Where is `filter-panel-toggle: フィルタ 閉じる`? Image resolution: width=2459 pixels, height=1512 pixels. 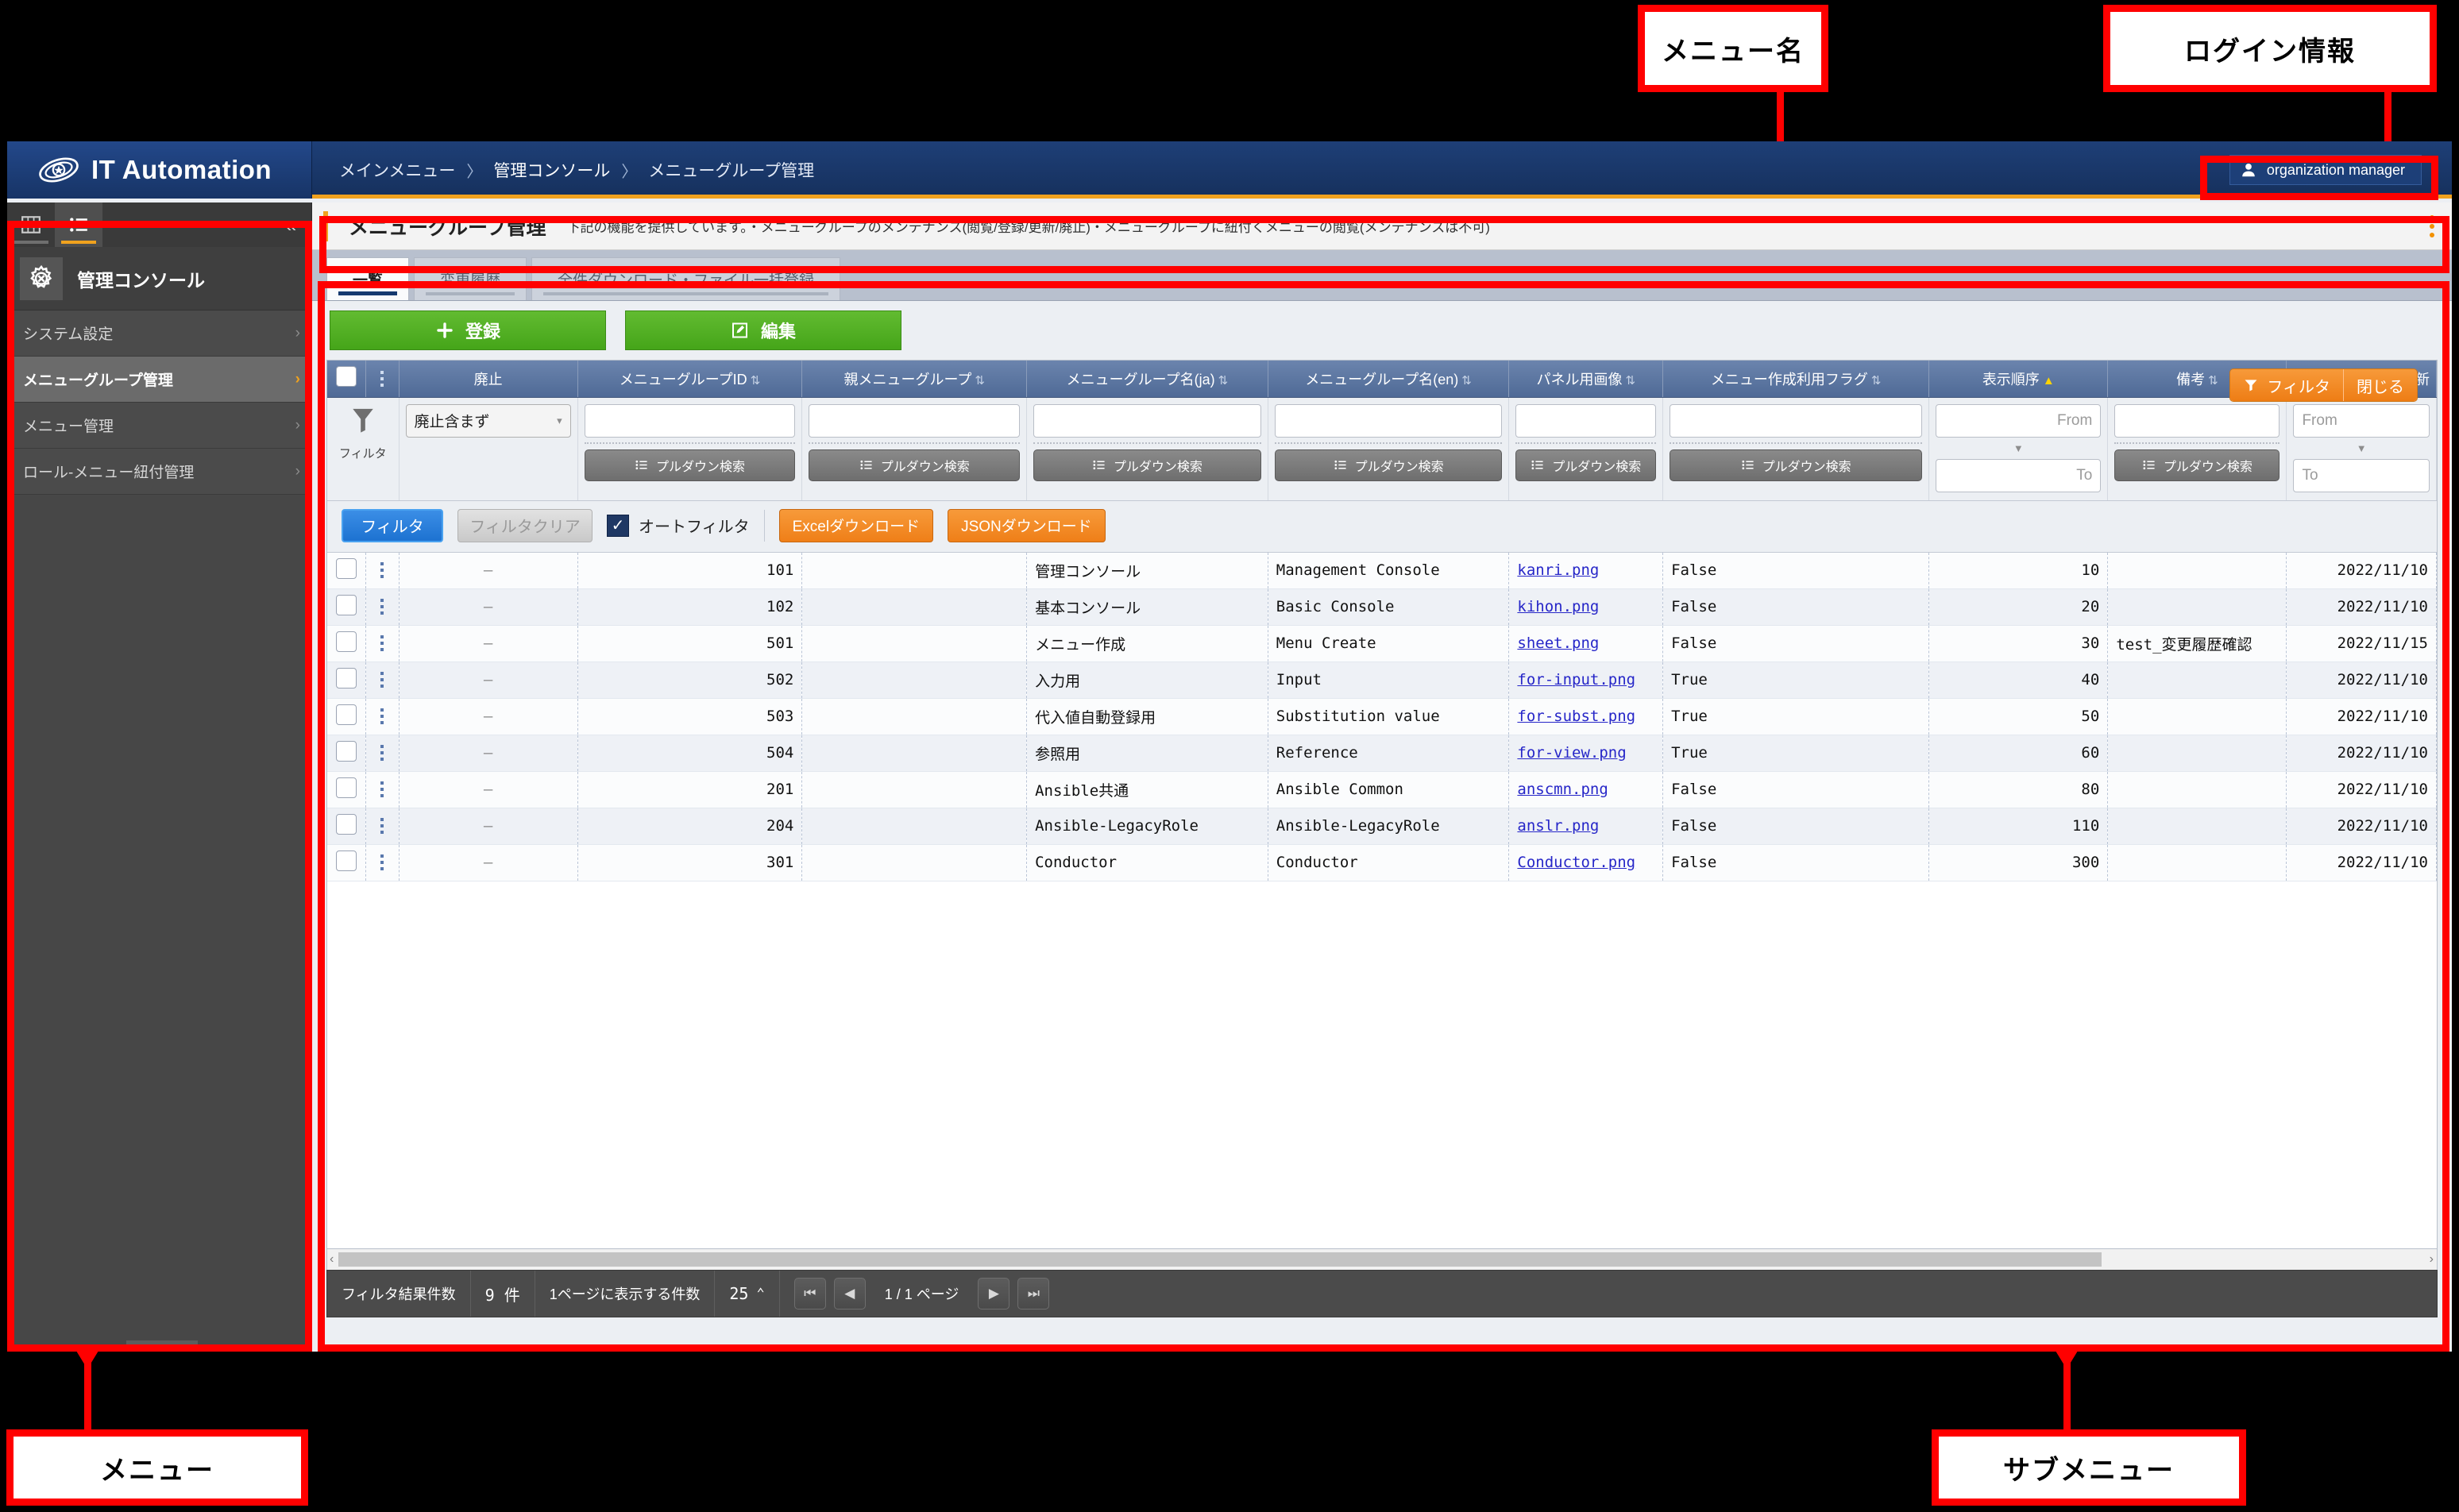 filter-panel-toggle: フィルタ 閉じる is located at coordinates (2324, 385).